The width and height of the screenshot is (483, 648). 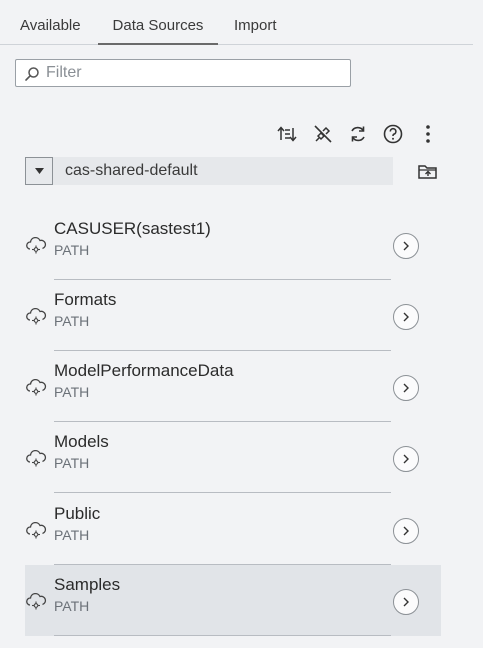 What do you see at coordinates (144, 370) in the screenshot?
I see `library-name: ModelPerformanceData` at bounding box center [144, 370].